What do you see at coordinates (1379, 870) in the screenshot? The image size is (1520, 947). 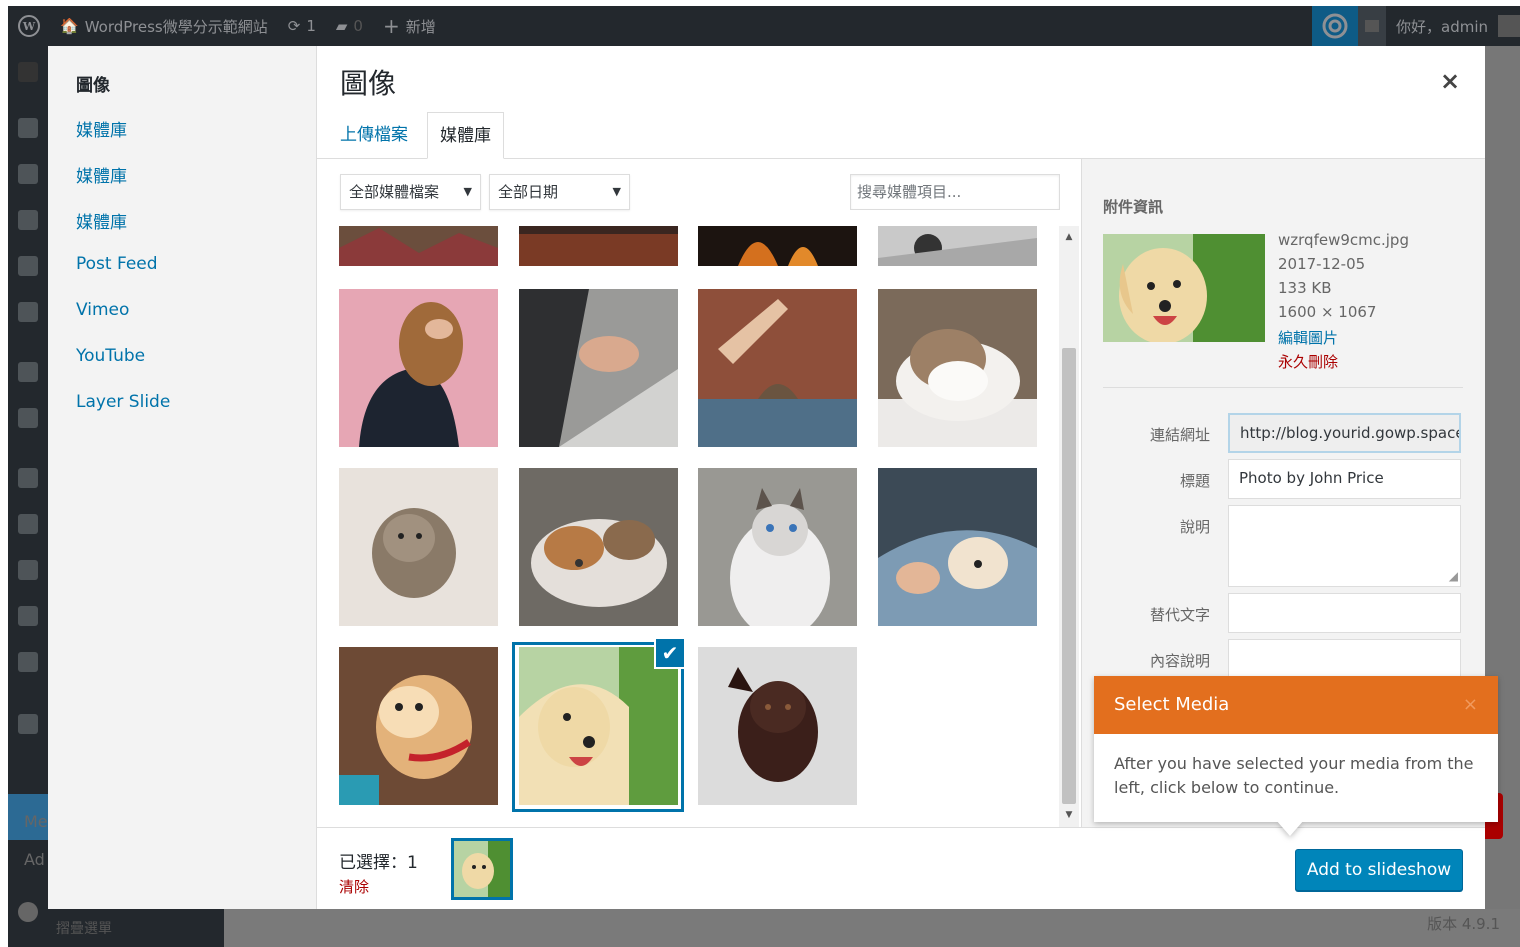 I see `add-to-slideshow-button: Add to slideshow` at bounding box center [1379, 870].